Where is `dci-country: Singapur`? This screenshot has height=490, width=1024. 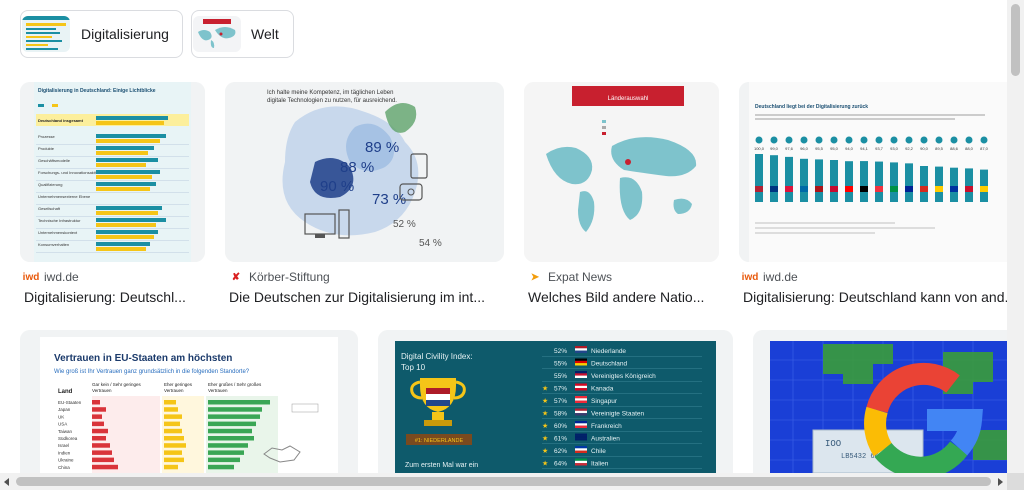
dci-country: Singapur is located at coordinates (604, 401).